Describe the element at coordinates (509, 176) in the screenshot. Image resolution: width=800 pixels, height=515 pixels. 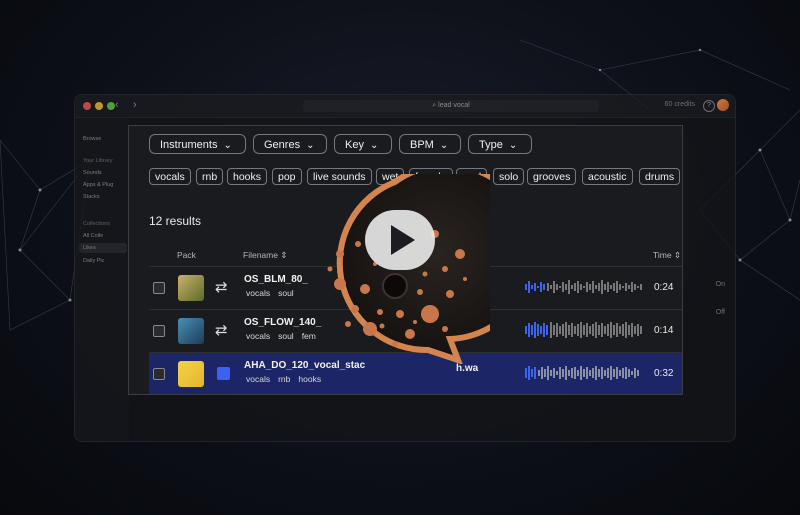
I see `tag-solo: solo` at that location.